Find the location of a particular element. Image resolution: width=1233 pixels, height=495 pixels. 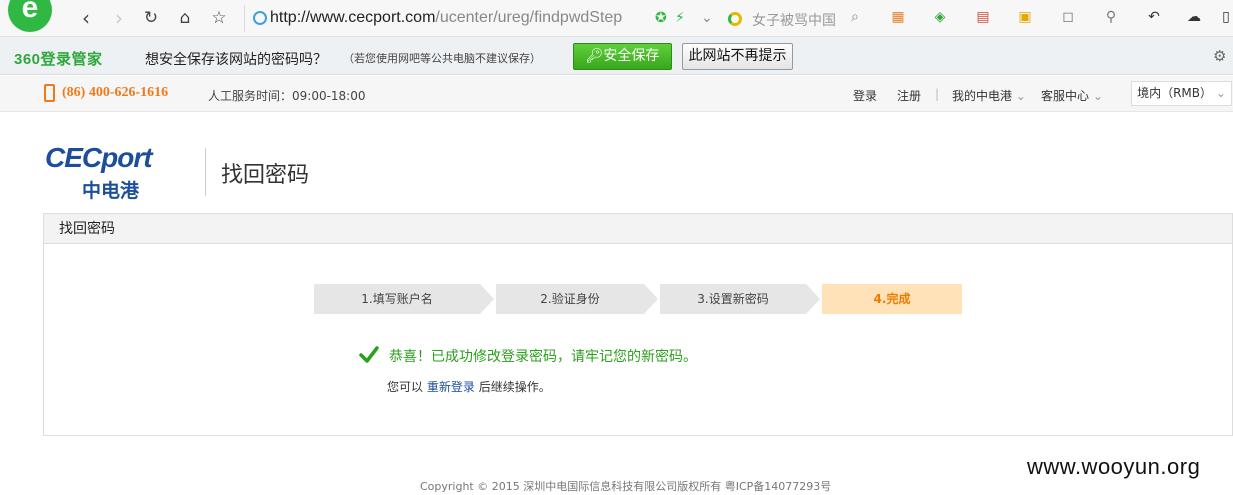

step-3: 3.设置新密码 is located at coordinates (733, 299).